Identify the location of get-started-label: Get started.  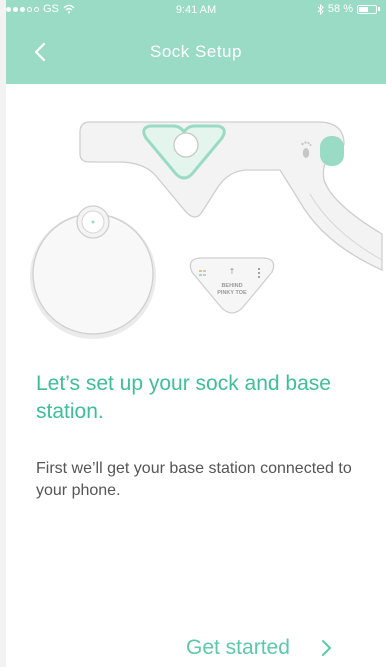
(238, 647).